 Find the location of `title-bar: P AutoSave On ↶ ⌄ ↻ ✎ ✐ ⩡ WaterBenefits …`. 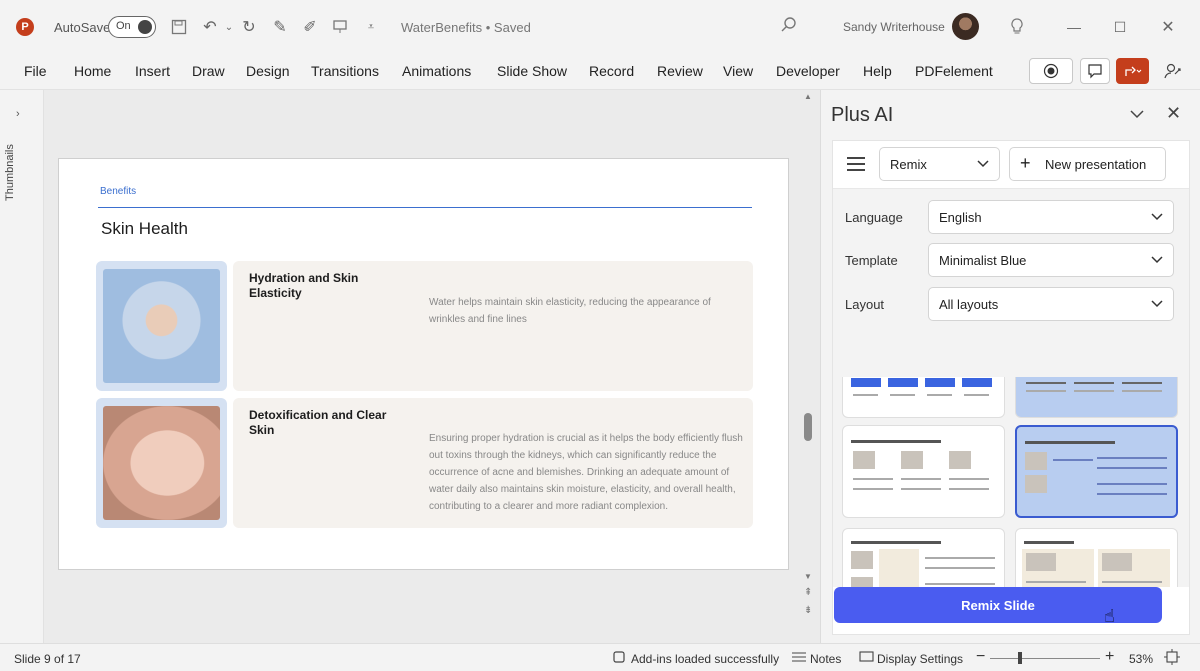

title-bar: P AutoSave On ↶ ⌄ ↻ ✎ ✐ ⩡ WaterBenefits … is located at coordinates (600, 27).